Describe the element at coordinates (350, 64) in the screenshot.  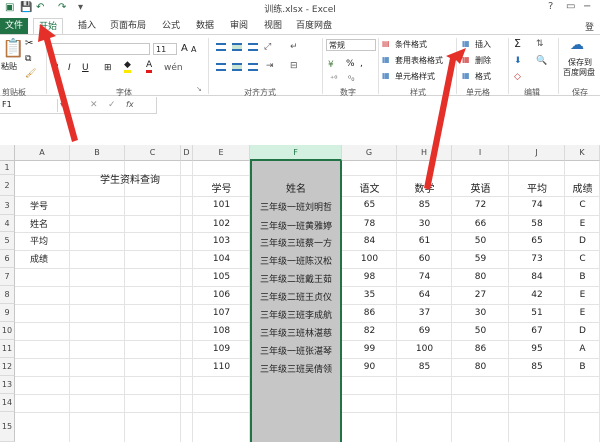
I see `percent-button: %` at that location.